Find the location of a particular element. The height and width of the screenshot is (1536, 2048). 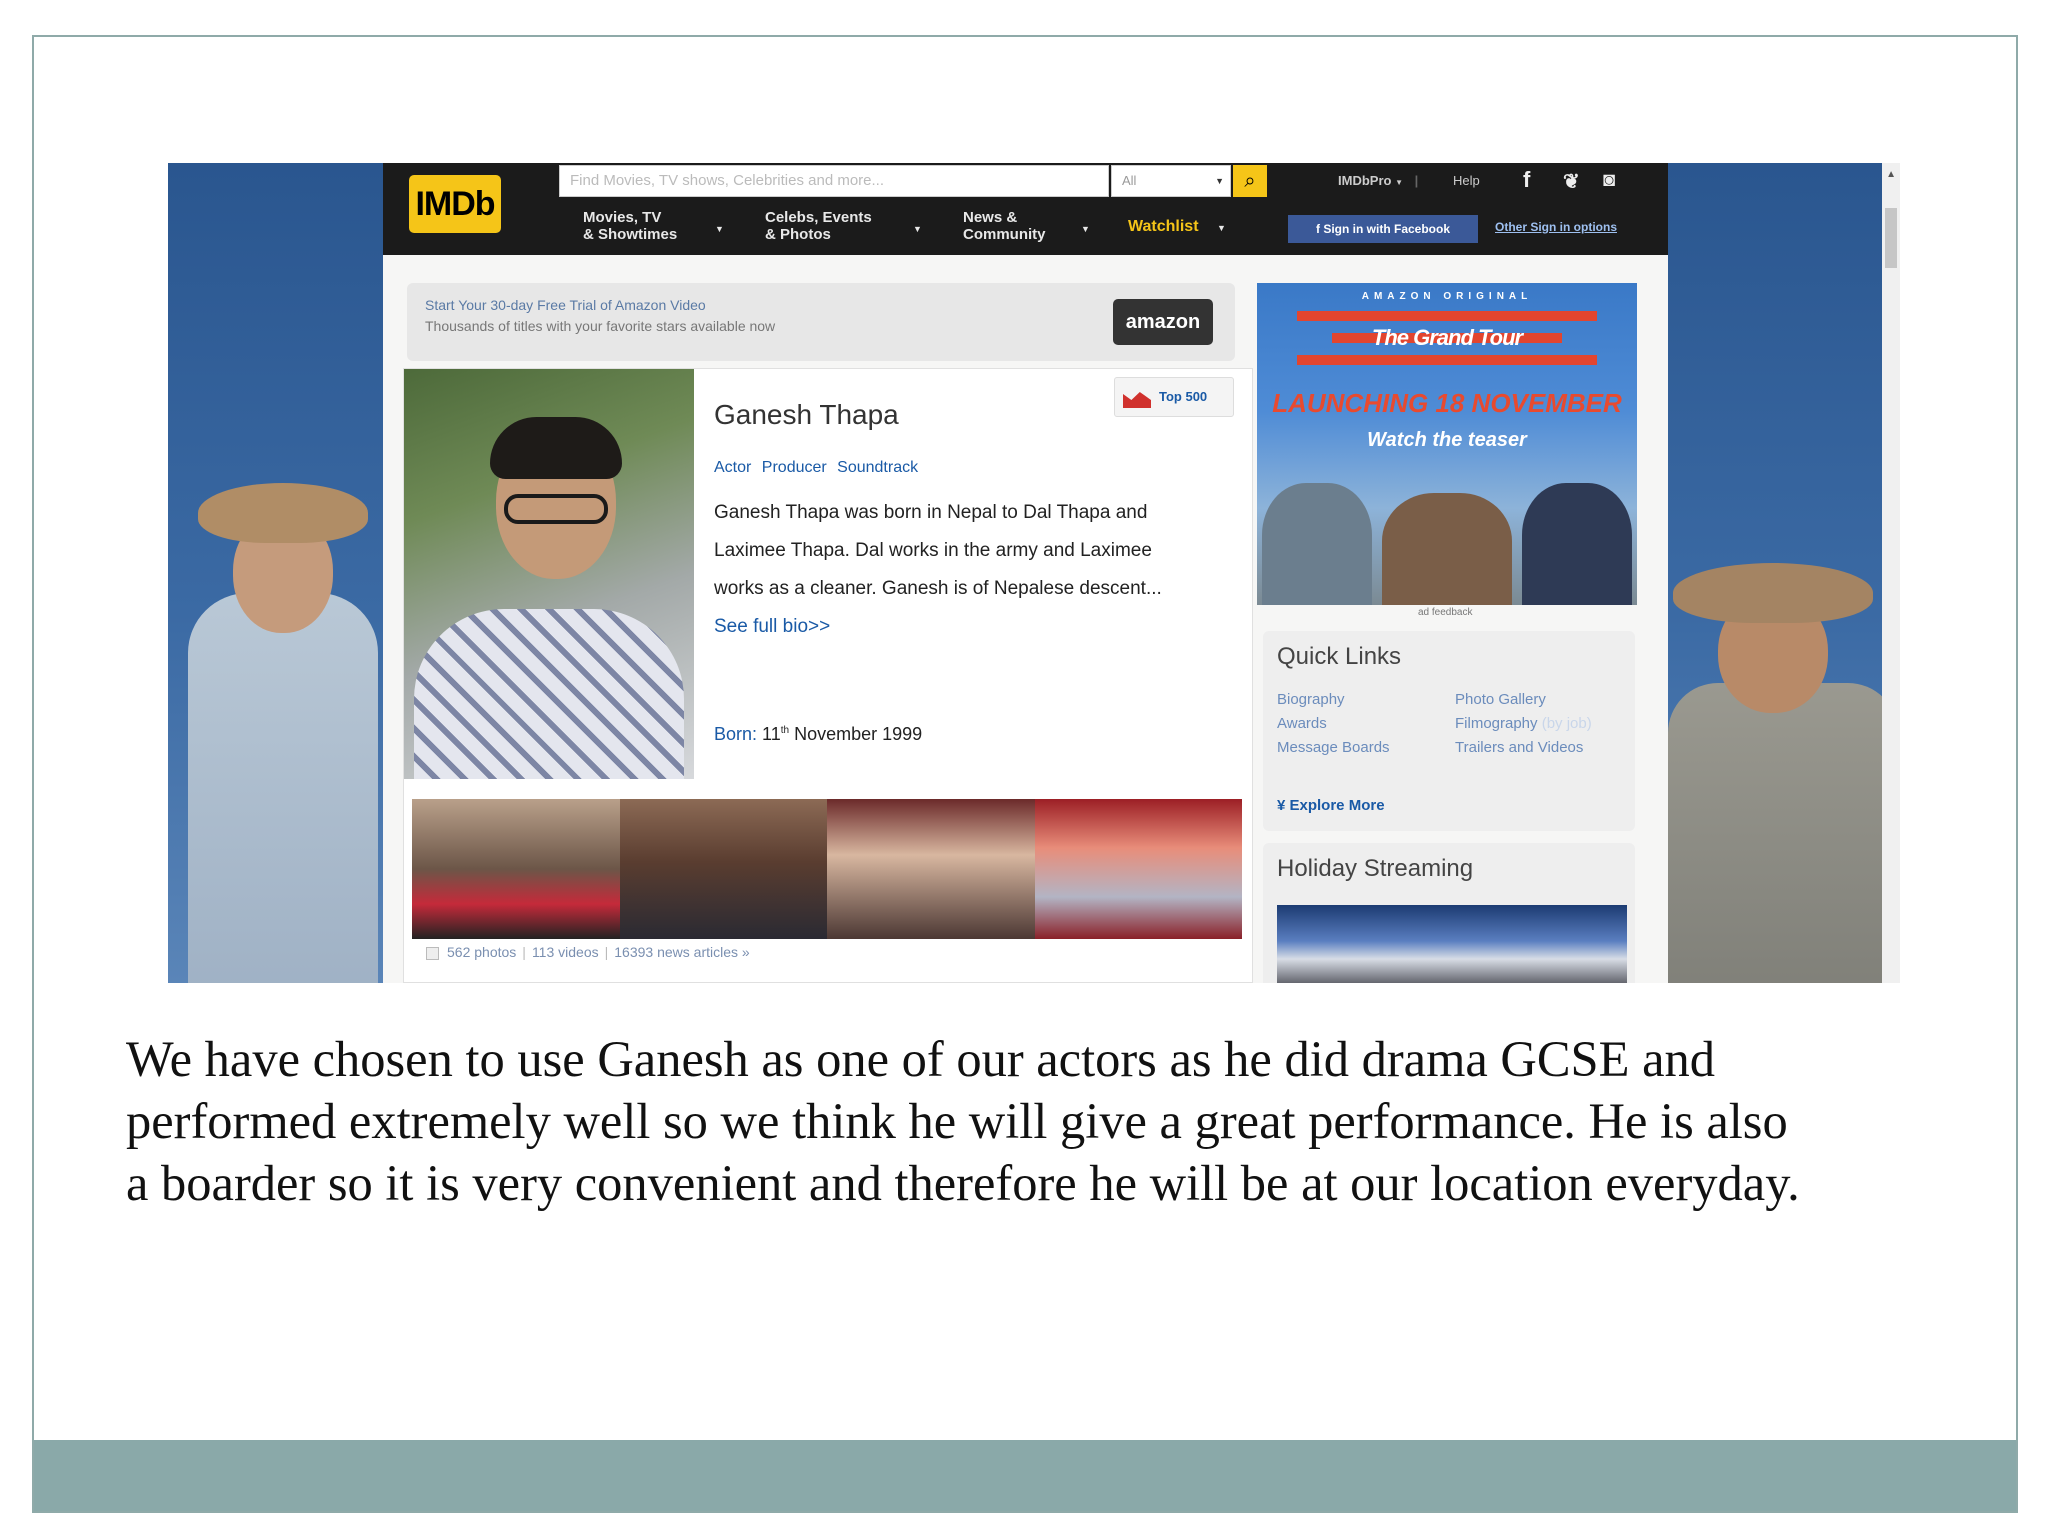

profile-roles: Actor Producer Soundtrack is located at coordinates (816, 468).